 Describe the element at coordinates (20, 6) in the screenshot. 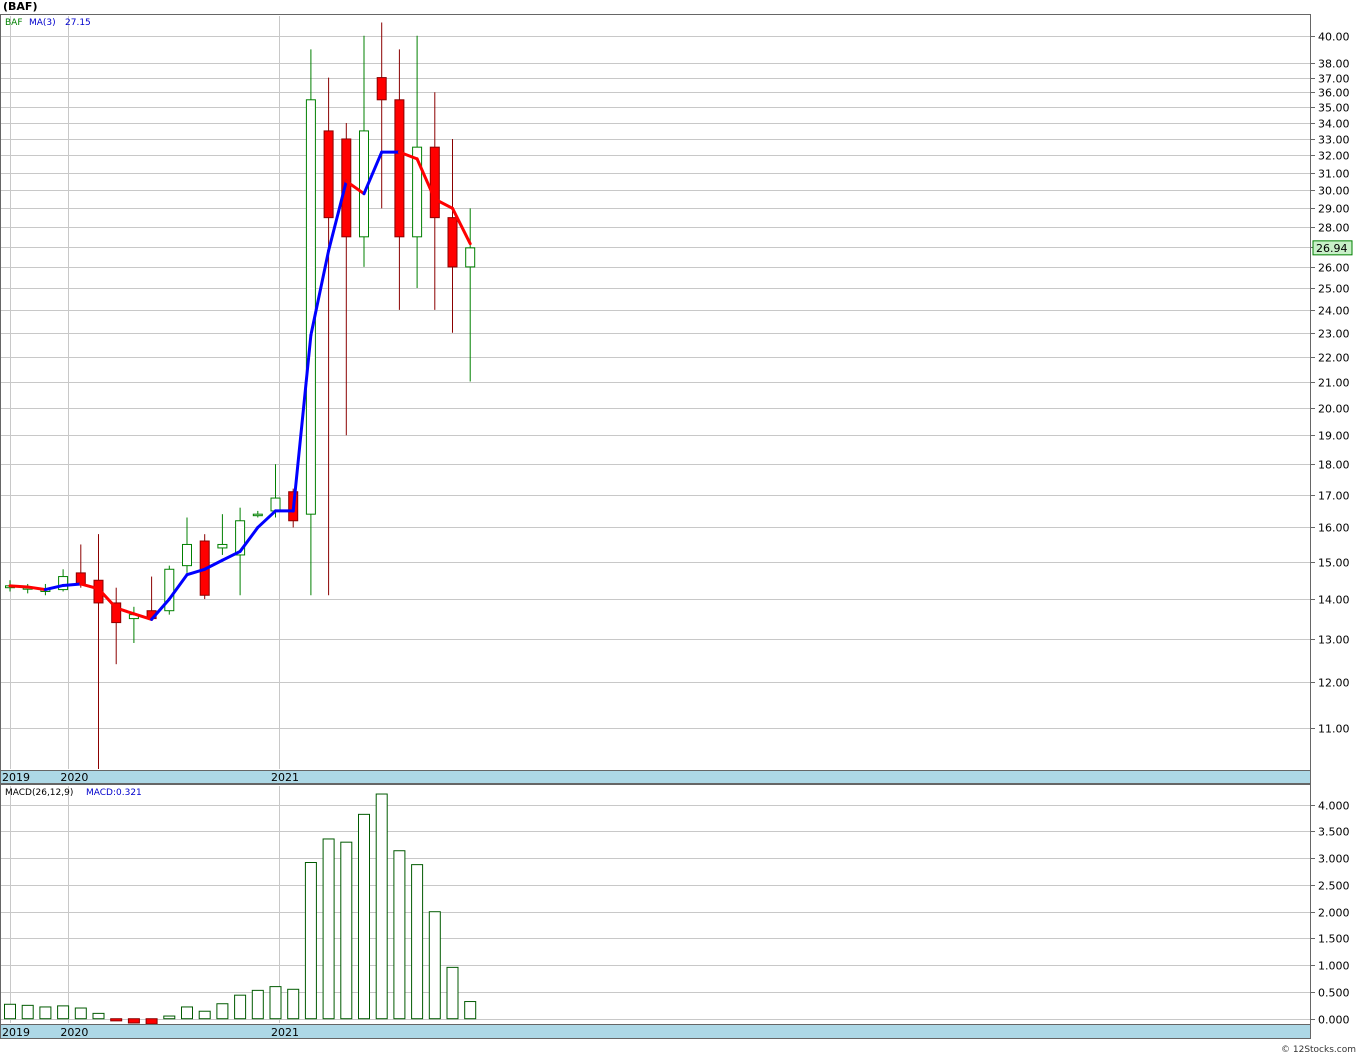

I see `chart-title: (BAF)` at that location.